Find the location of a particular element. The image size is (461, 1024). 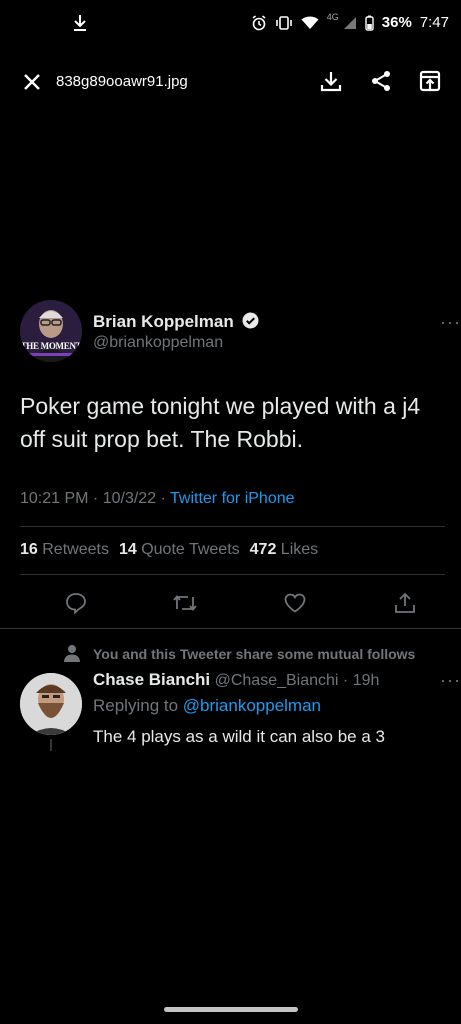

likes-stat: 472 Likes is located at coordinates (284, 550).